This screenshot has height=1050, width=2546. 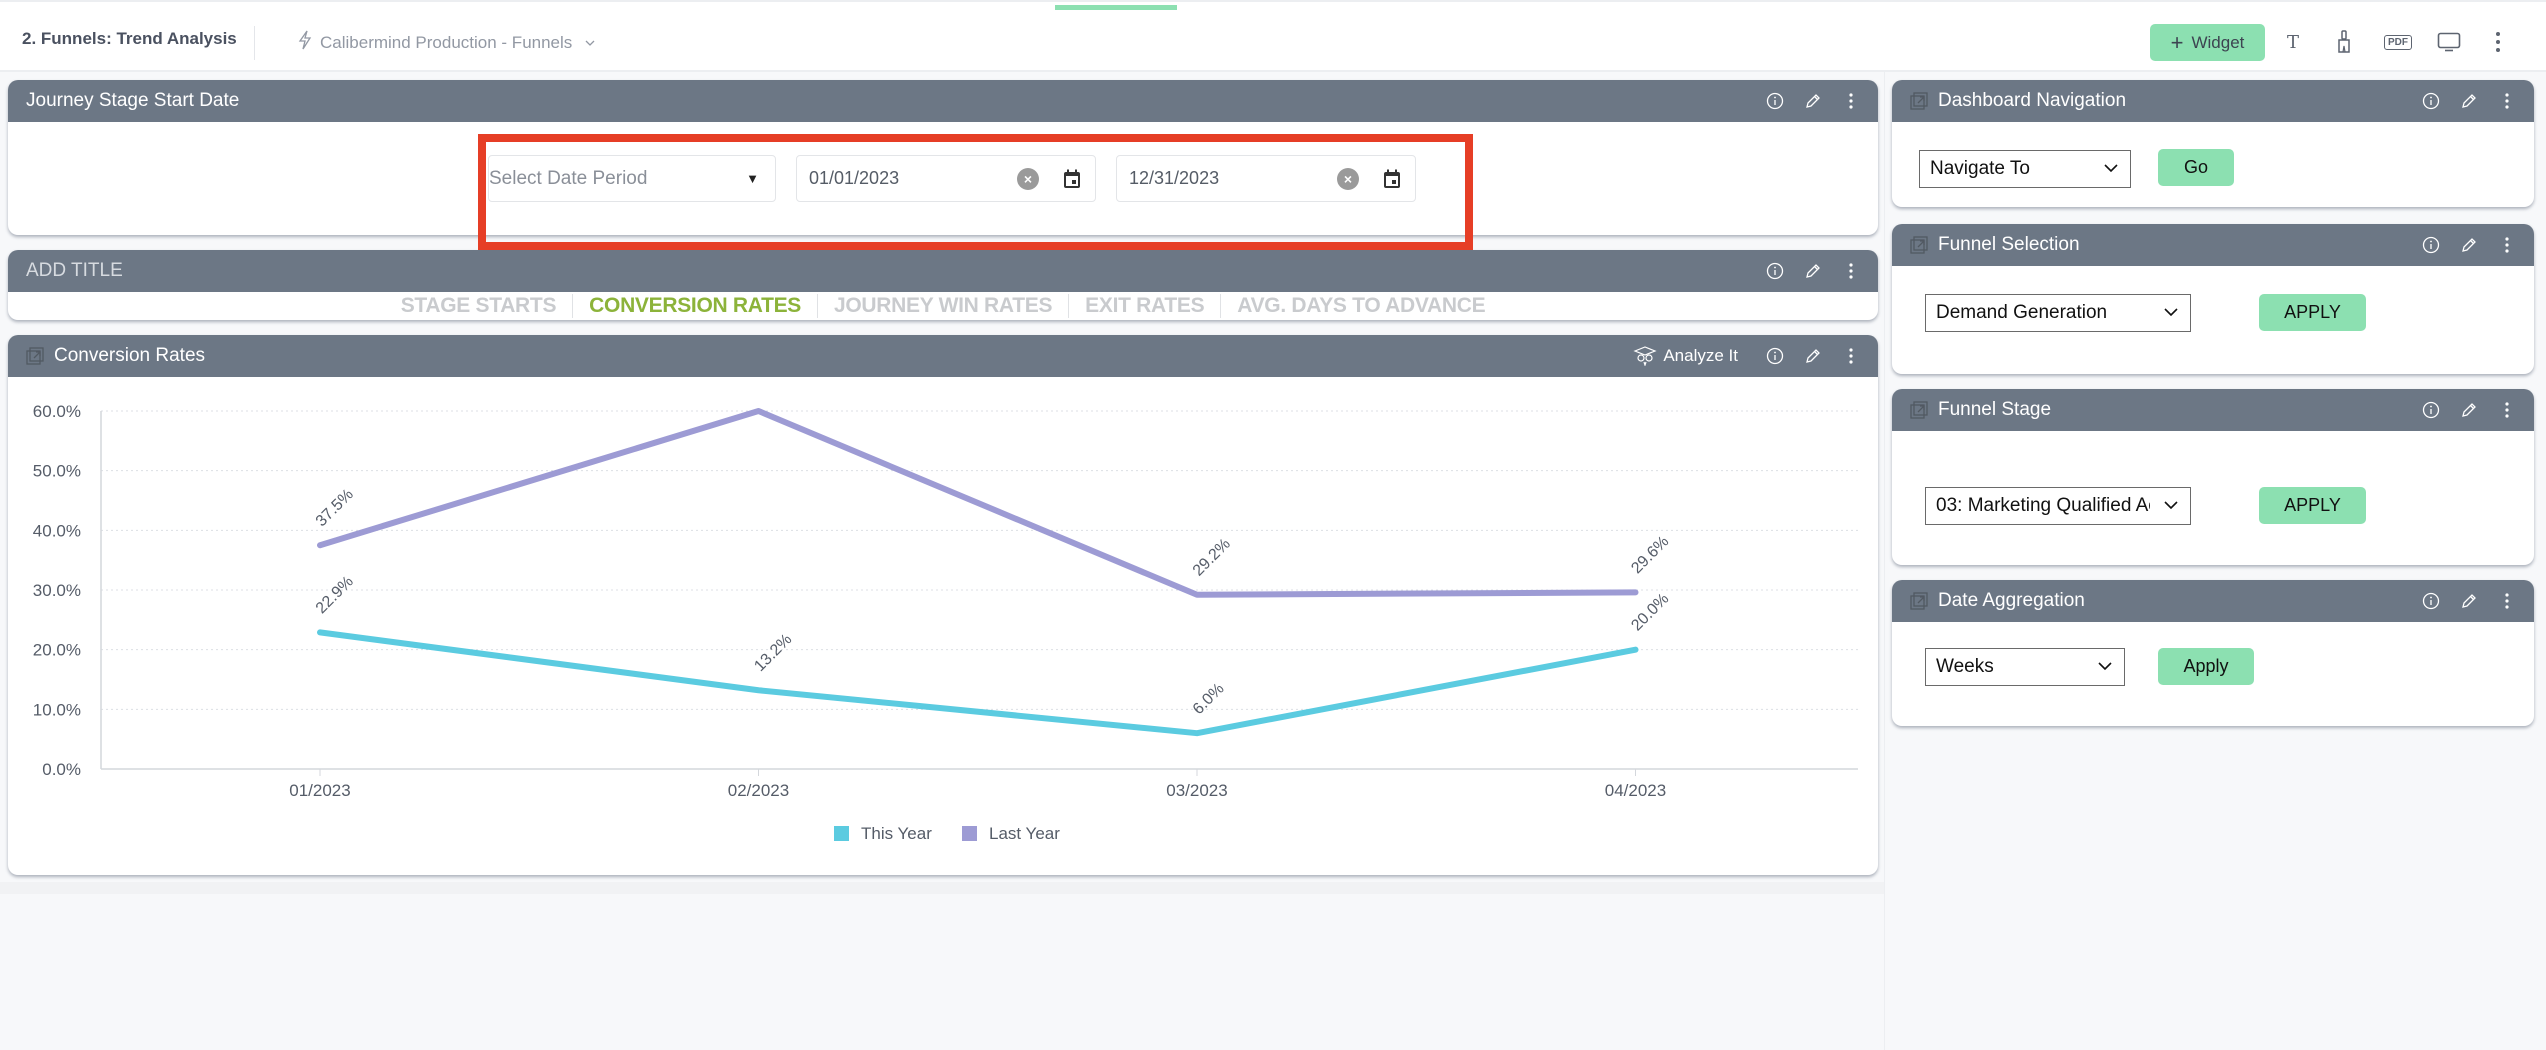 I want to click on dashboard-title: 2. Funnels: Trend Analysis, so click(x=129, y=38).